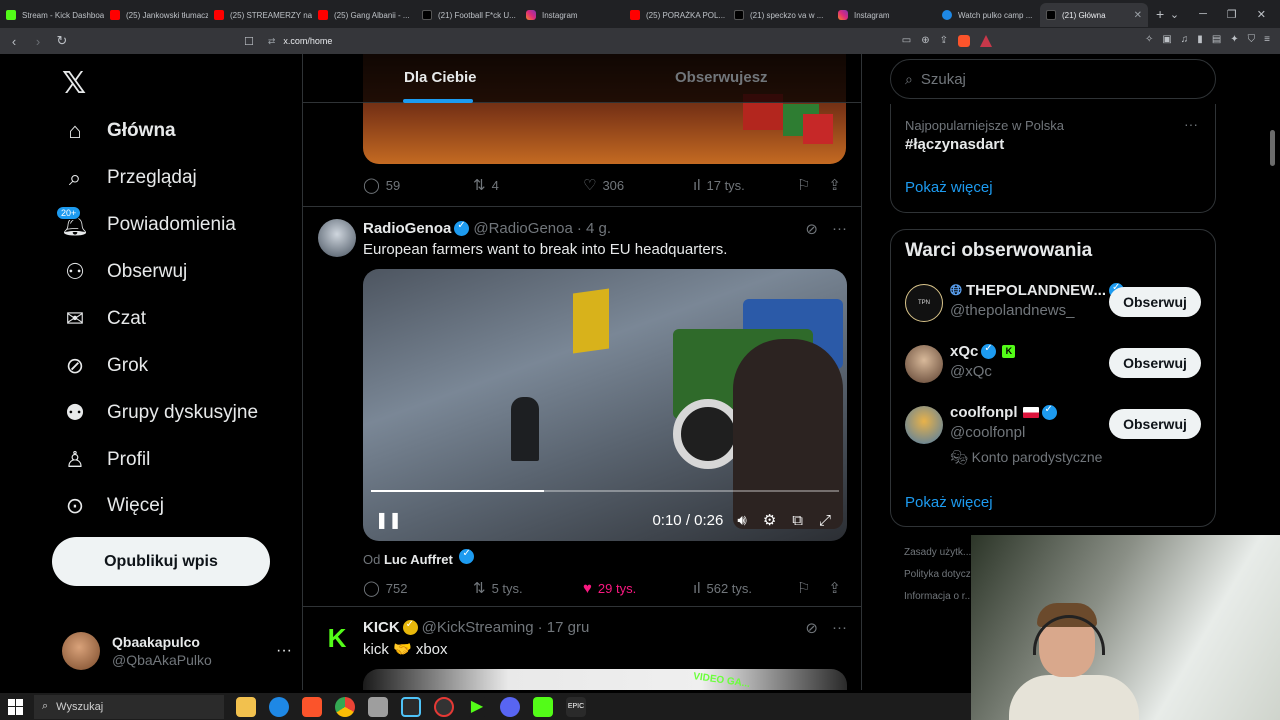  Describe the element at coordinates (124, 272) in the screenshot. I see `nav-item-follow: ⚇ Obserwuj` at that location.